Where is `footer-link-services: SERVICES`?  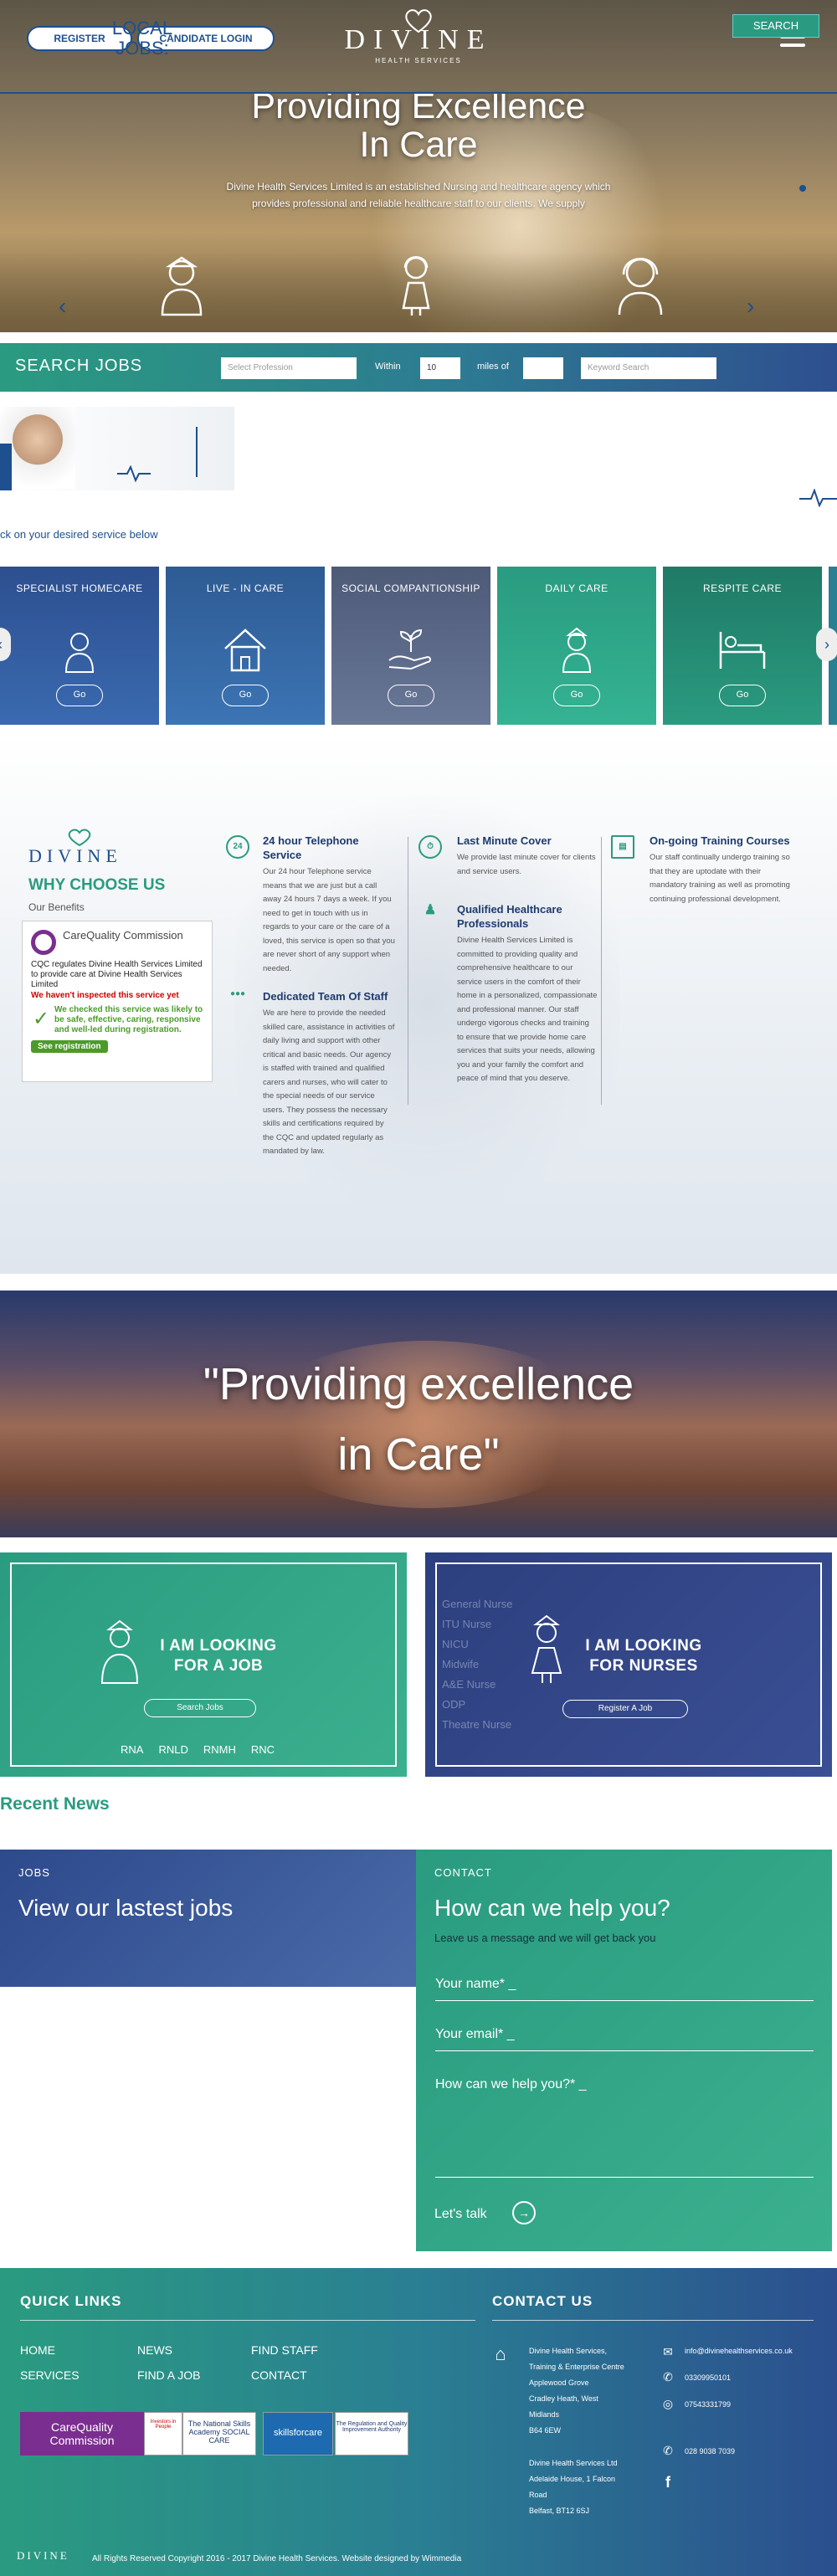
footer-link-services: SERVICES is located at coordinates (50, 2375).